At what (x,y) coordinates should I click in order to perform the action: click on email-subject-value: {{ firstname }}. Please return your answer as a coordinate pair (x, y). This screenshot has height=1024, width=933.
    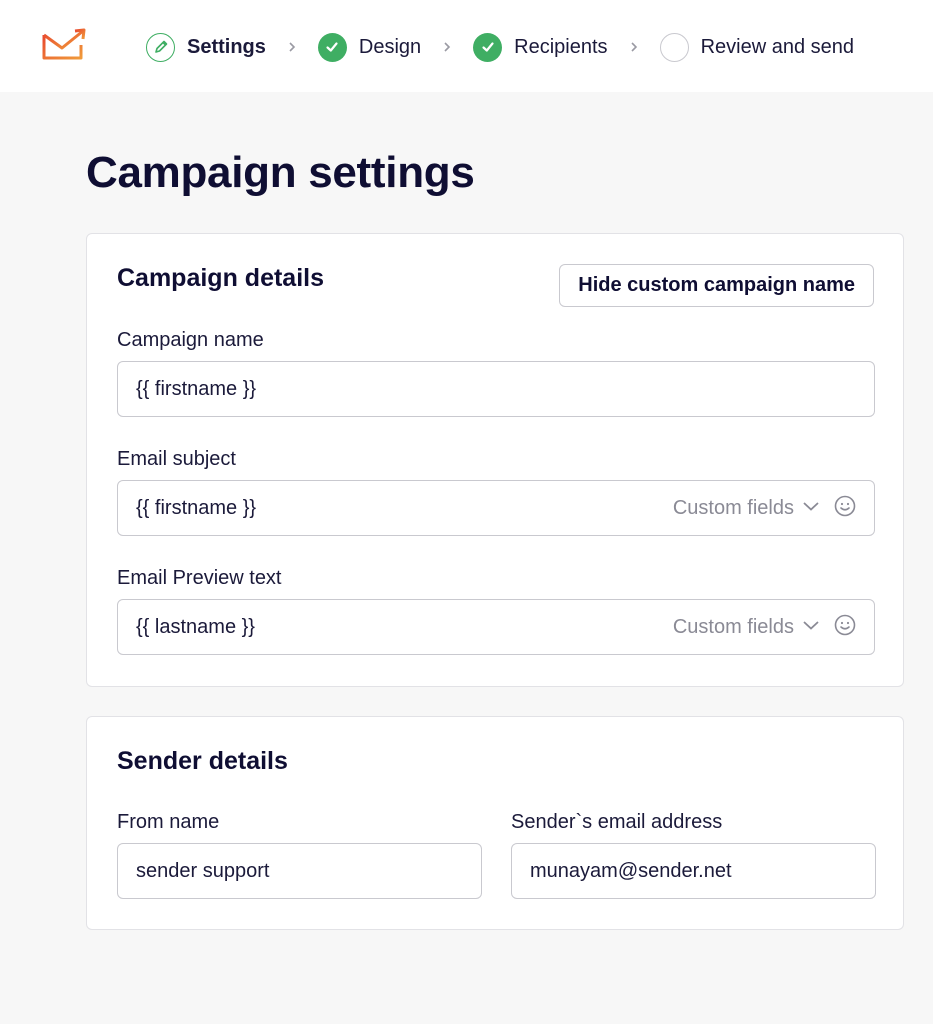
    Looking at the image, I should click on (196, 507).